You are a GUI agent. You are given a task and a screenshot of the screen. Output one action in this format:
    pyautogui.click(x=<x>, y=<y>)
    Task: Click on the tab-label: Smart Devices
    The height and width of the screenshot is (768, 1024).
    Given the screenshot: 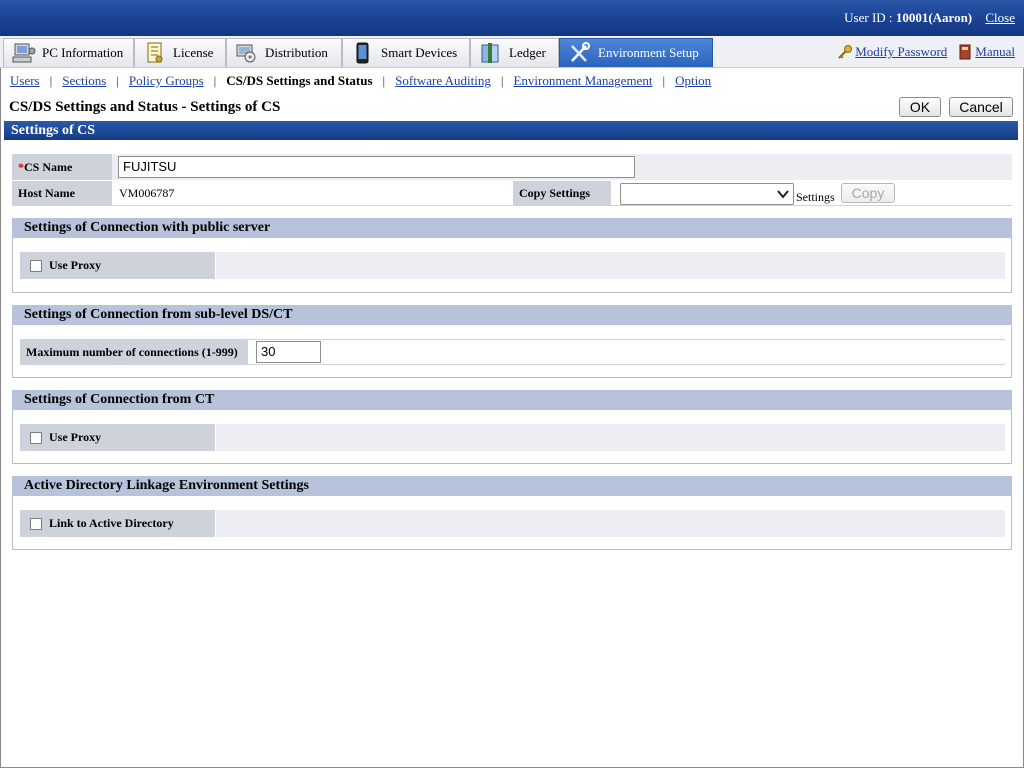 What is the action you would take?
    pyautogui.click(x=419, y=52)
    